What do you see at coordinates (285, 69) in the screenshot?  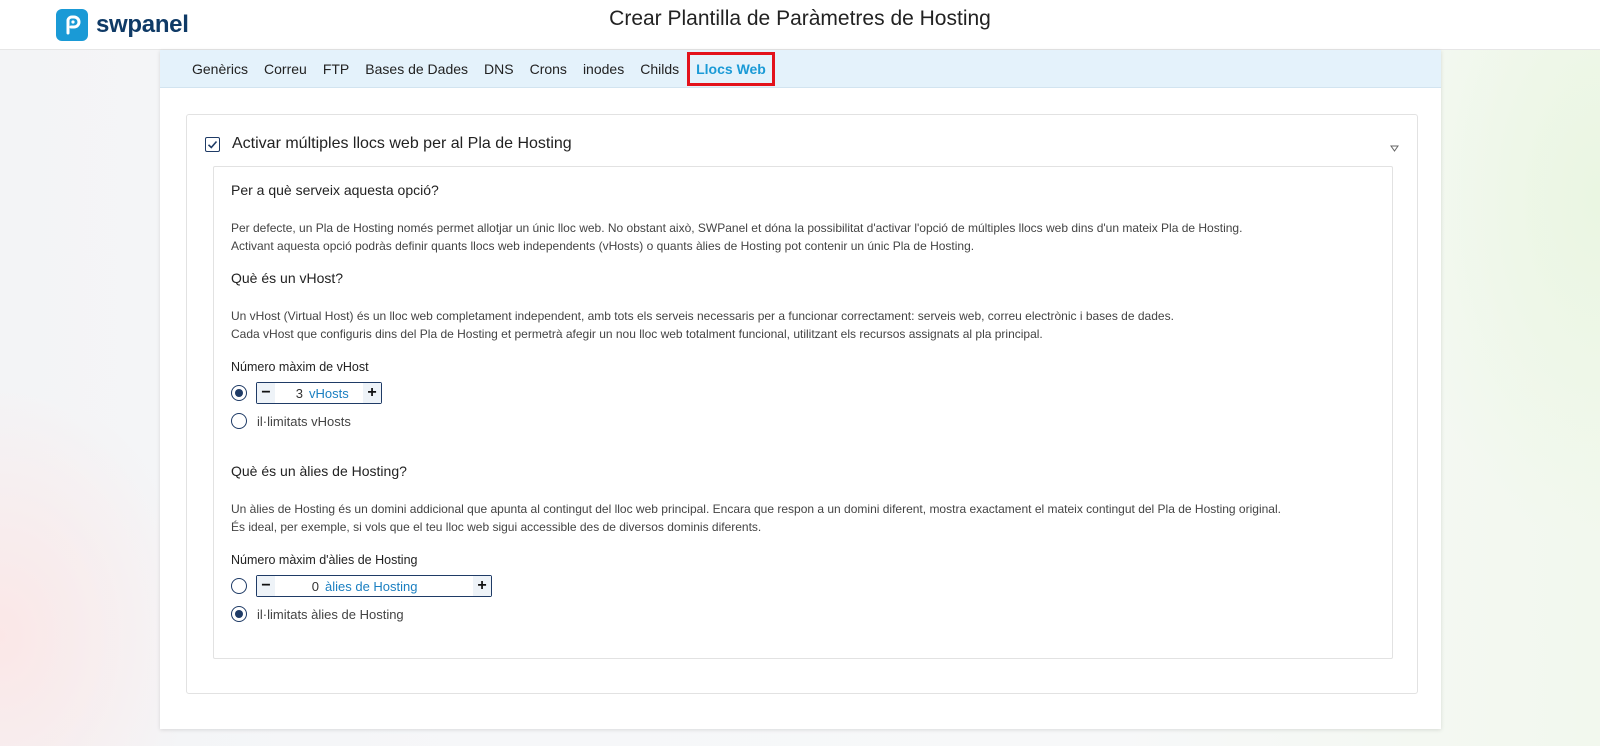 I see `tab-correu: Correu` at bounding box center [285, 69].